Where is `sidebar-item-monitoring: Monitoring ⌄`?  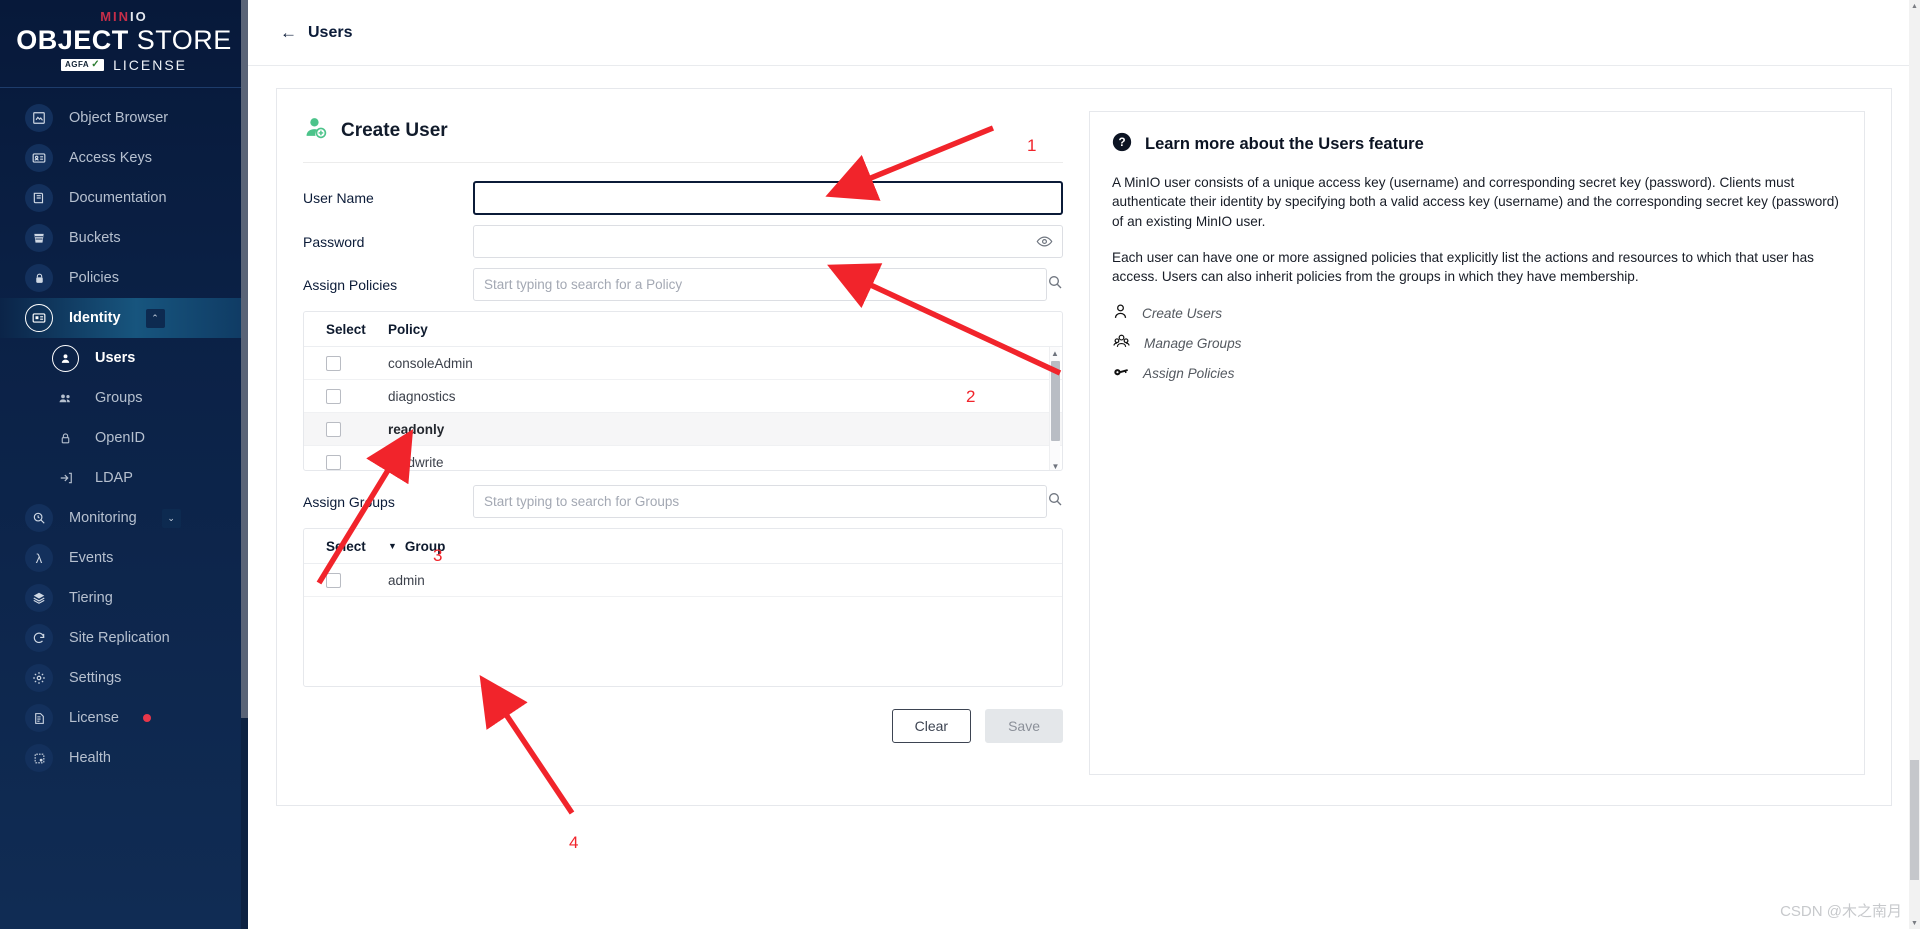 sidebar-item-monitoring: Monitoring ⌄ is located at coordinates (124, 518).